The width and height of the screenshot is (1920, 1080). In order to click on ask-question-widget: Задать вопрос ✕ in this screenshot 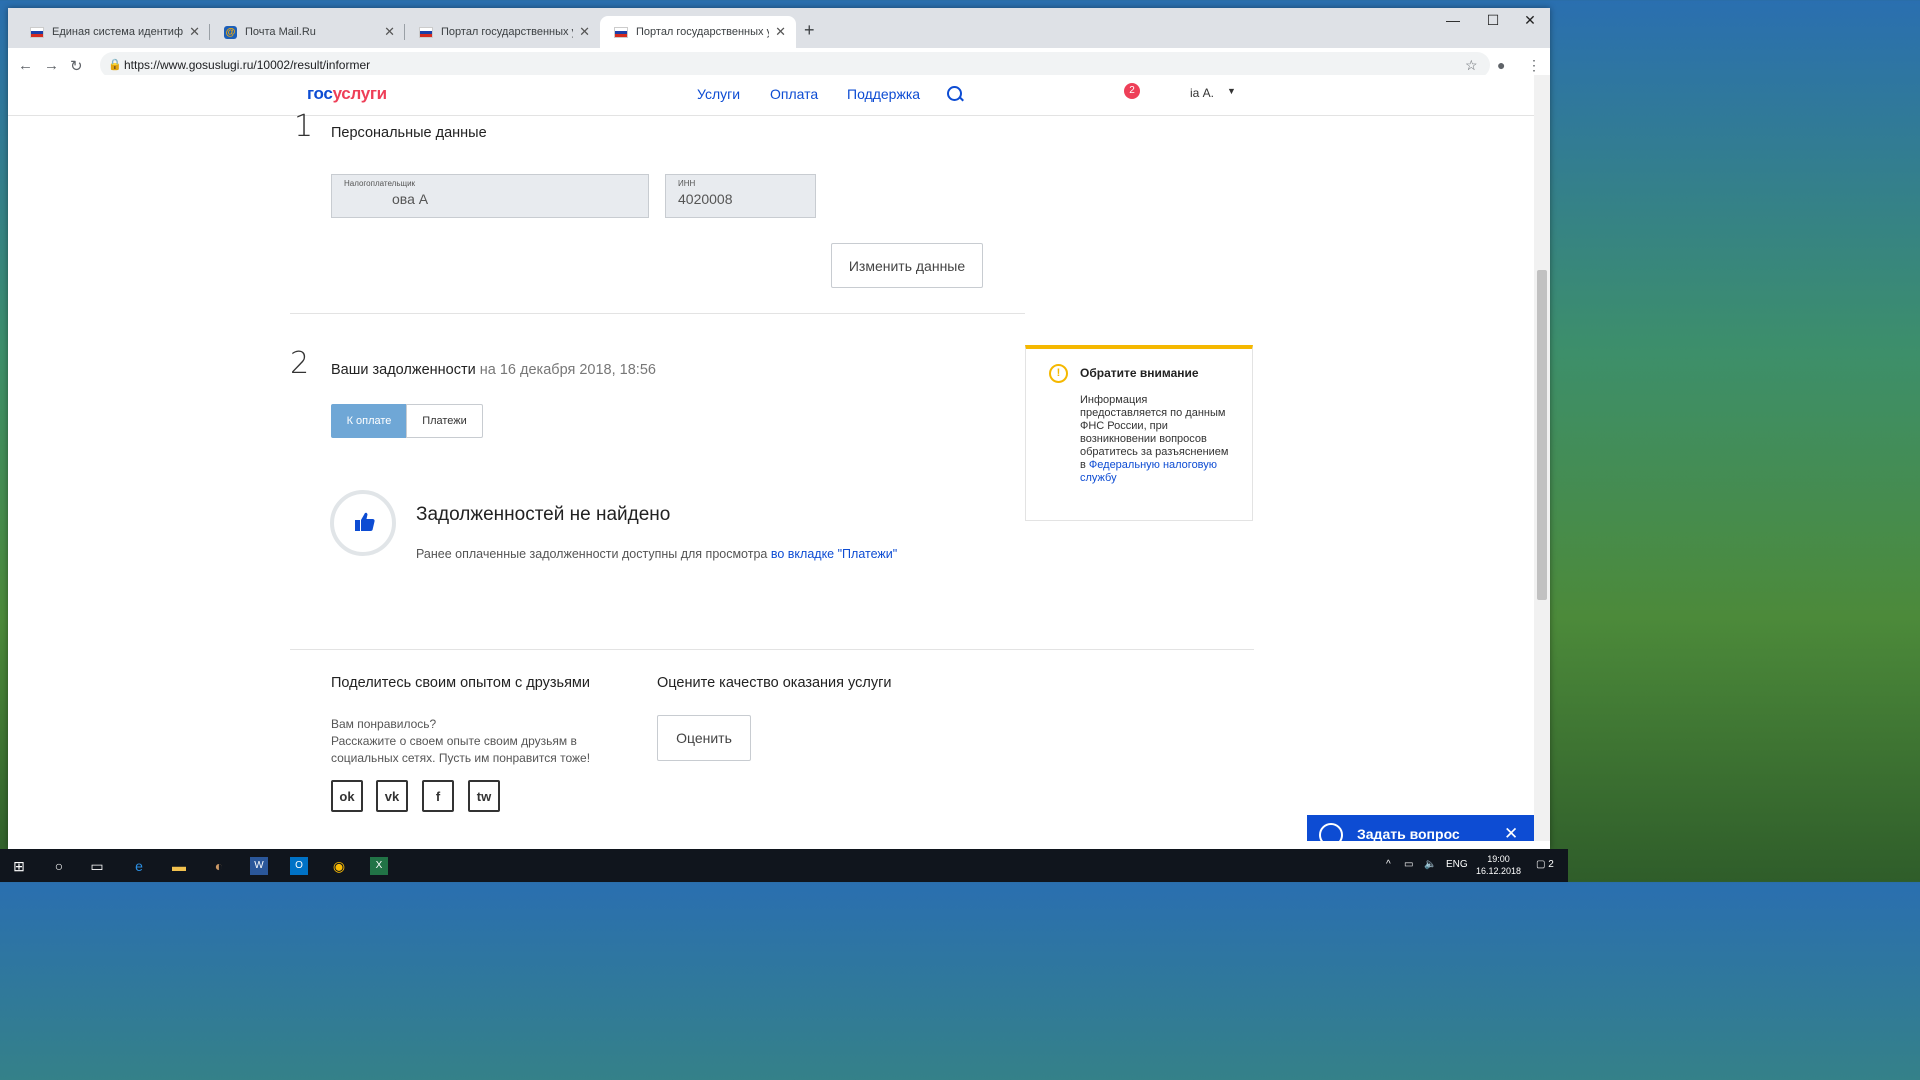, I will do `click(1420, 828)`.